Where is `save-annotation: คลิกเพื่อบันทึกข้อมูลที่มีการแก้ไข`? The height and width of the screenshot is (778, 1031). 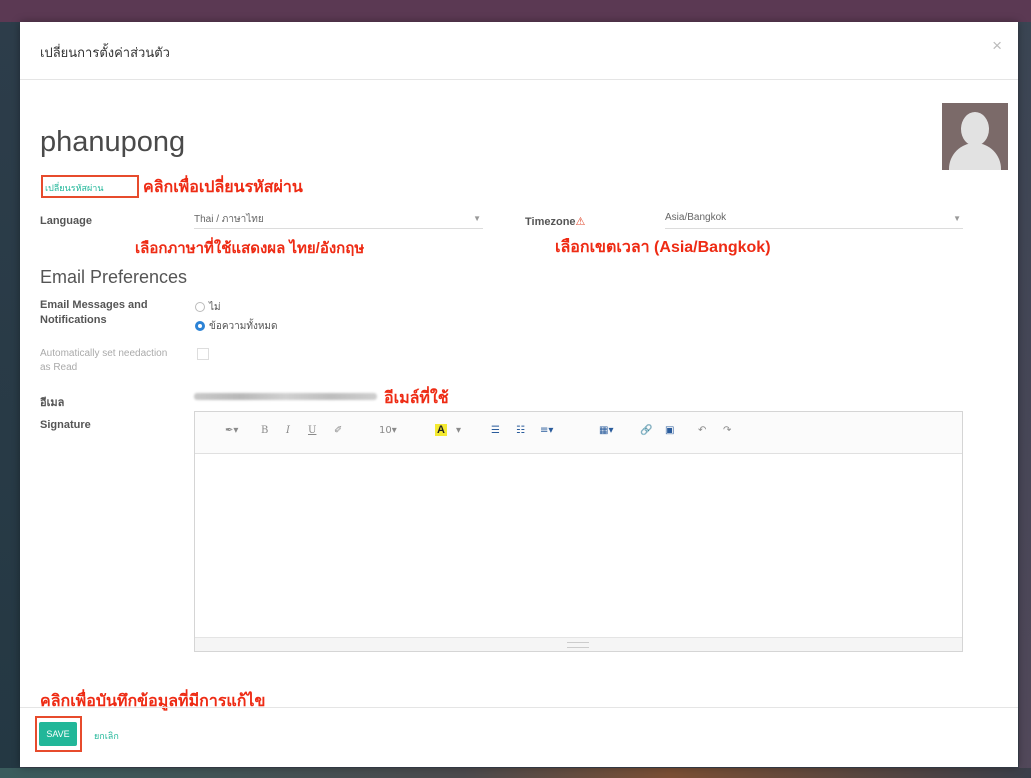 save-annotation: คลิกเพื่อบันทึกข้อมูลที่มีการแก้ไข is located at coordinates (153, 701).